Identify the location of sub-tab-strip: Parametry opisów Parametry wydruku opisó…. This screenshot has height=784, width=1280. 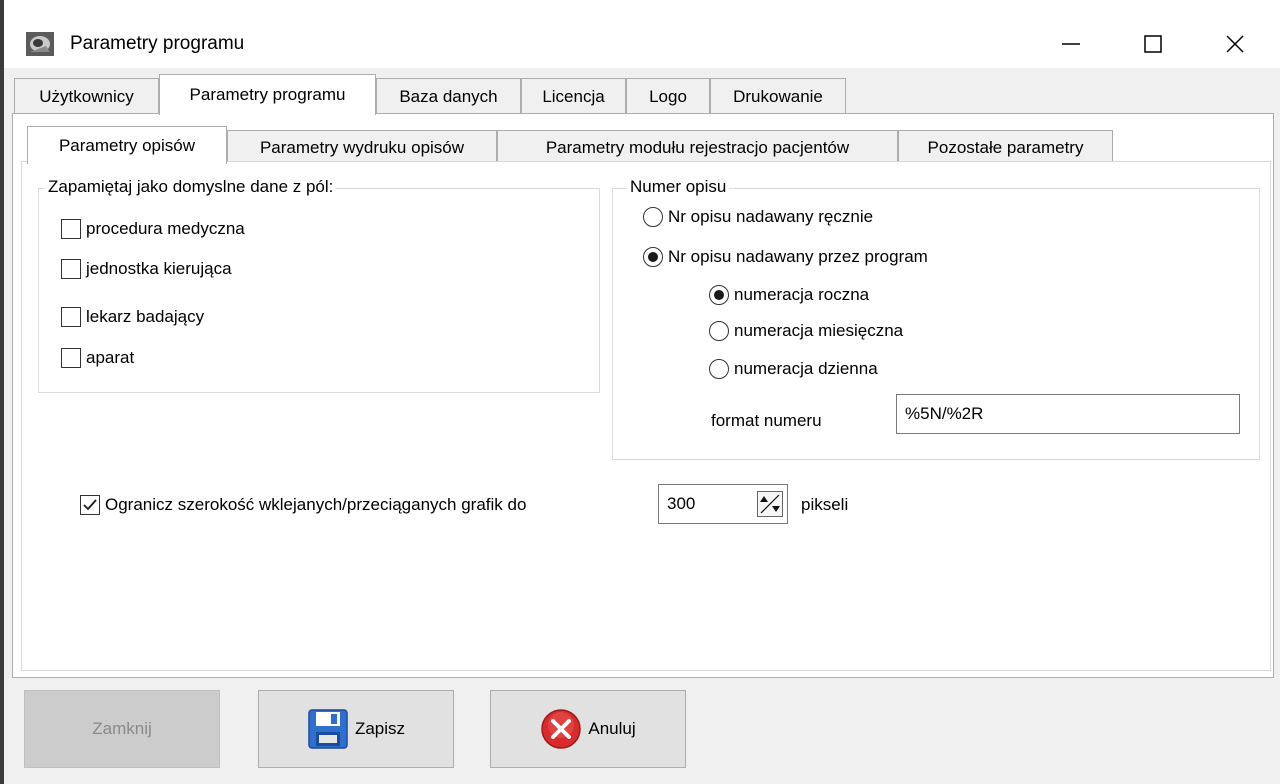
(644, 143).